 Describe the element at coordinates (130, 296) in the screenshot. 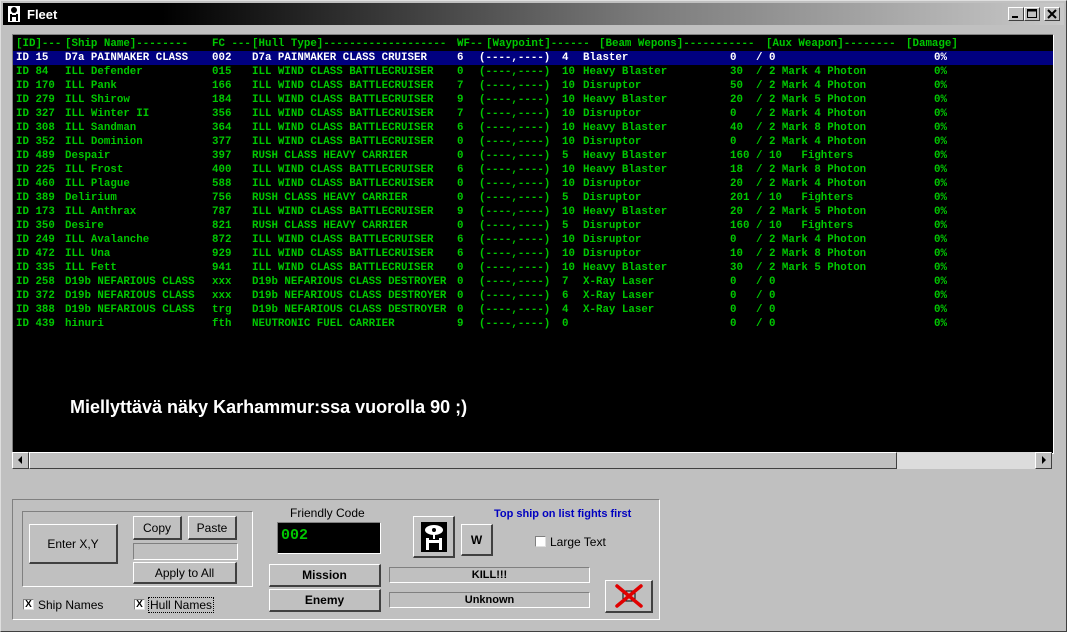

I see `row-ship-name: D19b NEFARIOUS CLASS` at that location.